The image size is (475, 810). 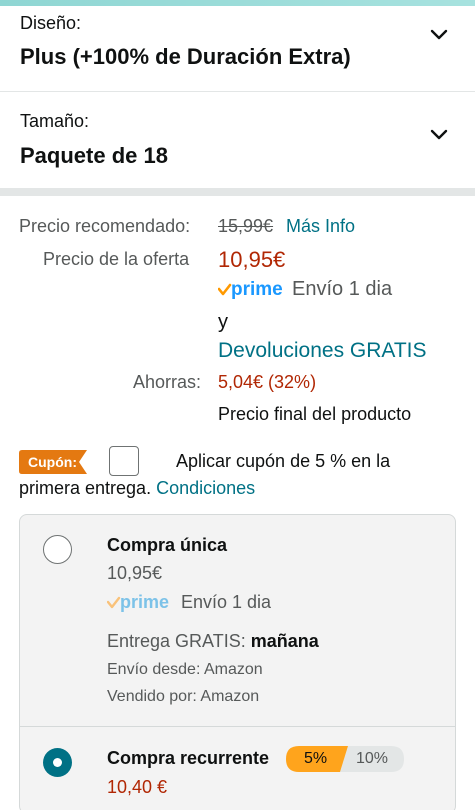 I want to click on one-time-prime-shipping: prime Envío 1 dia, so click(x=189, y=603).